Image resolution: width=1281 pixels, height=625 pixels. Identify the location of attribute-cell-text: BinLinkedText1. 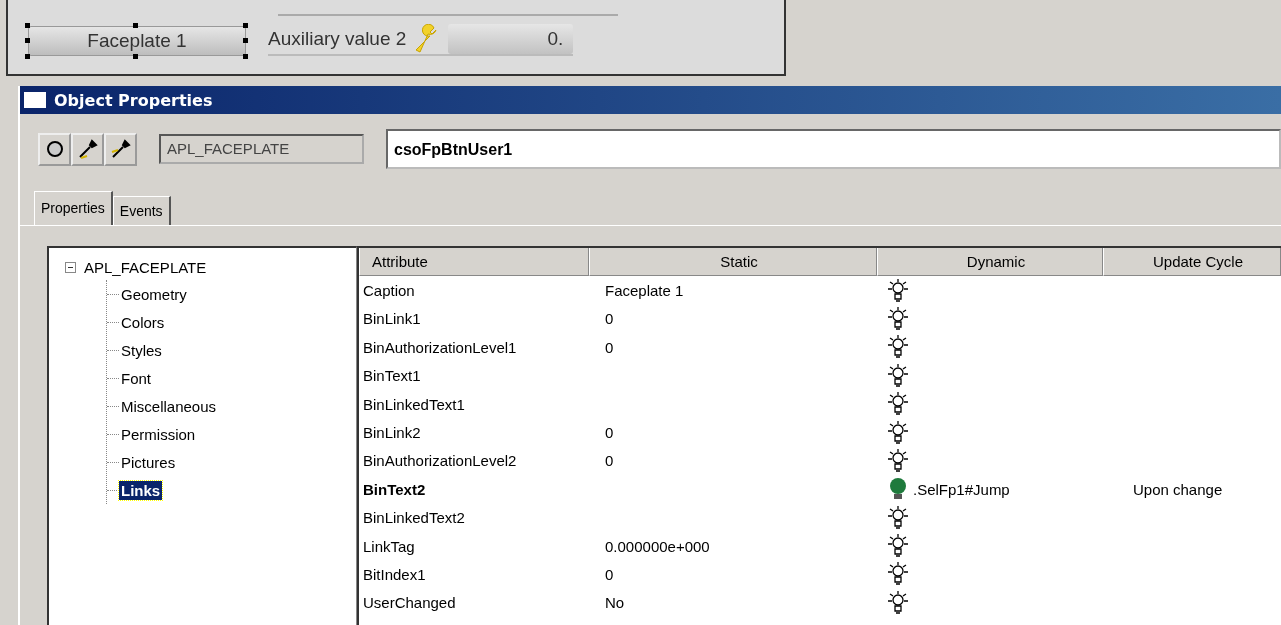
(414, 404).